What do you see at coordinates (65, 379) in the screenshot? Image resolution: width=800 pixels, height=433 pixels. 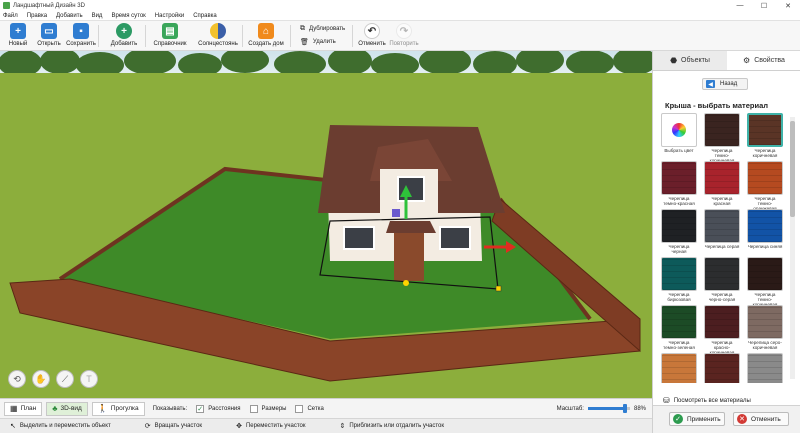 I see `ruler-icon: ⟋` at bounding box center [65, 379].